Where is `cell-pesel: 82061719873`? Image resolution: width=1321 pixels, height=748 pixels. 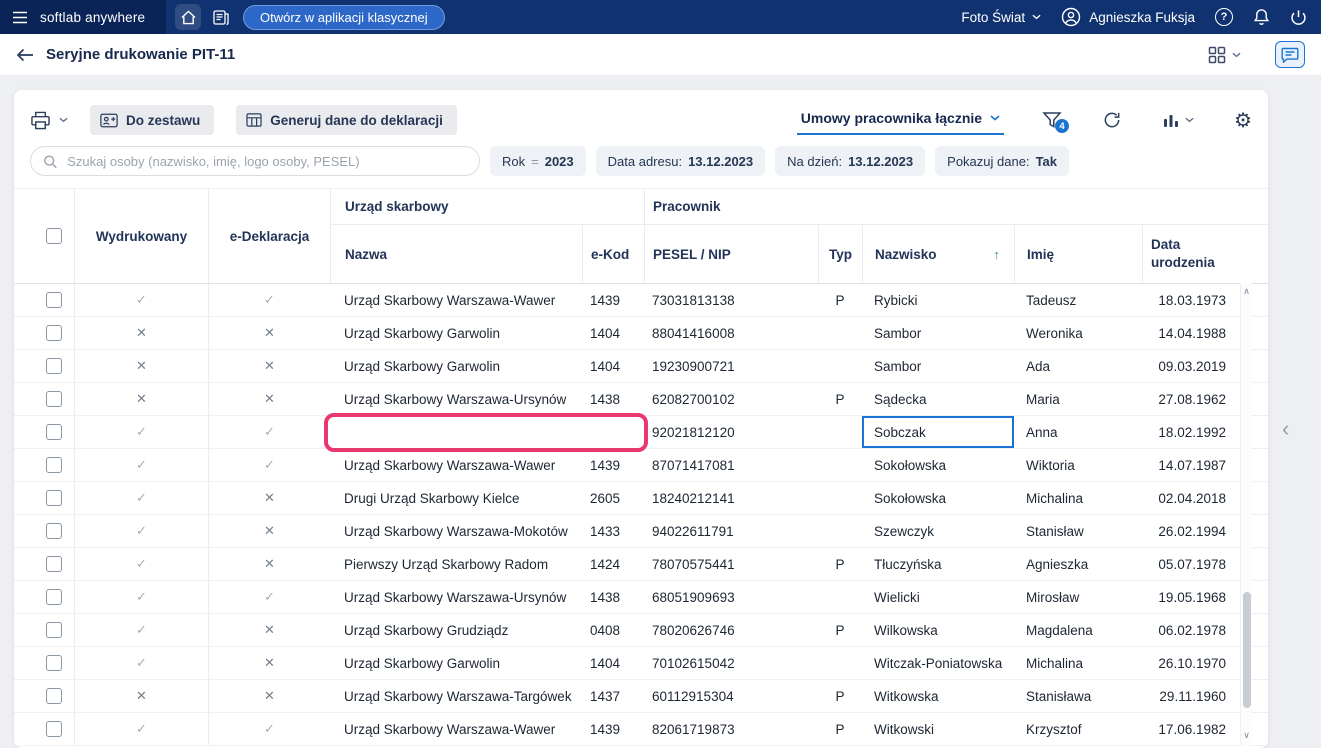 cell-pesel: 82061719873 is located at coordinates (731, 729).